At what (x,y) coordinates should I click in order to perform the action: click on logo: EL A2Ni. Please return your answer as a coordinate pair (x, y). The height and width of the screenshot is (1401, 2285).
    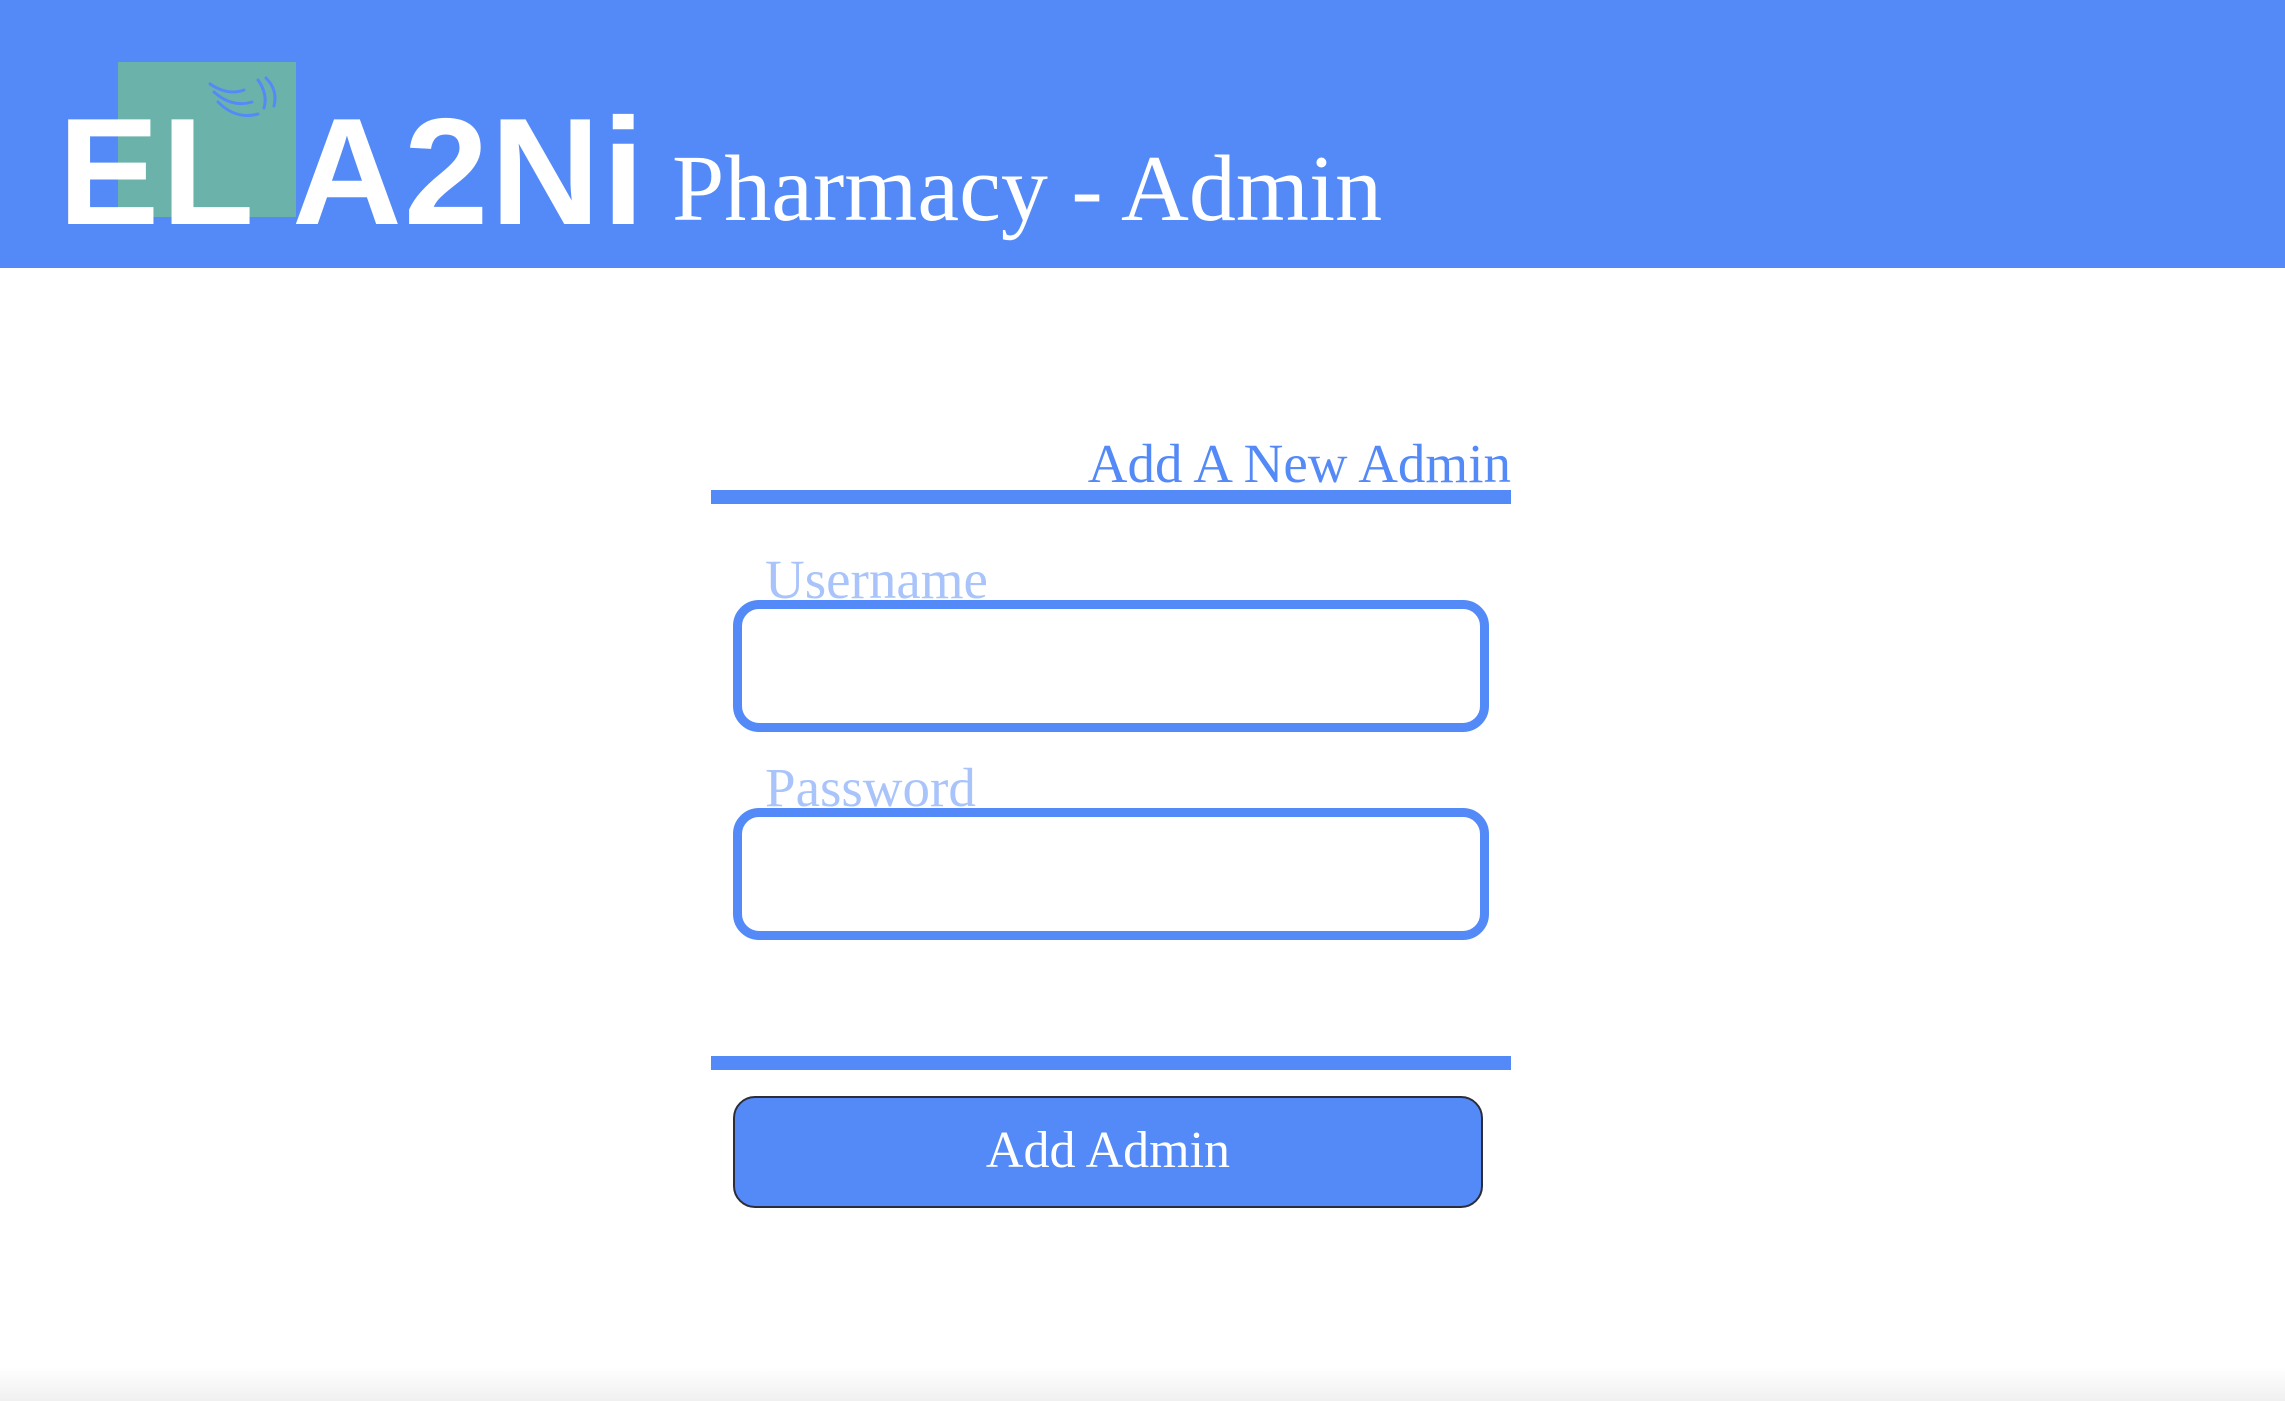
    Looking at the image, I should click on (351, 155).